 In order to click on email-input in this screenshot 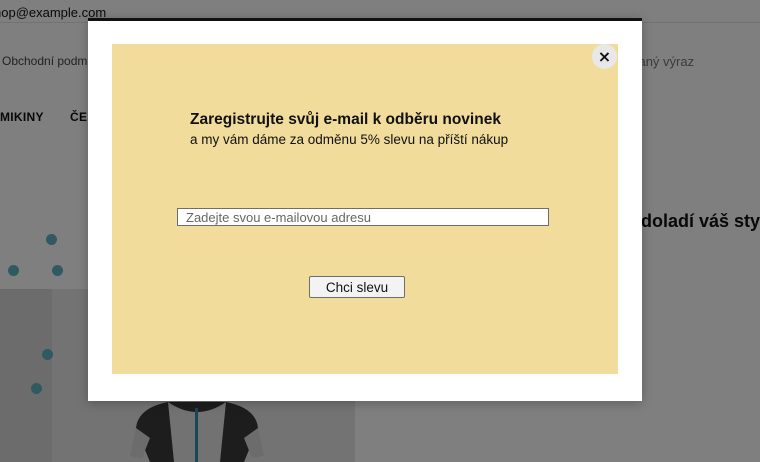, I will do `click(363, 217)`.